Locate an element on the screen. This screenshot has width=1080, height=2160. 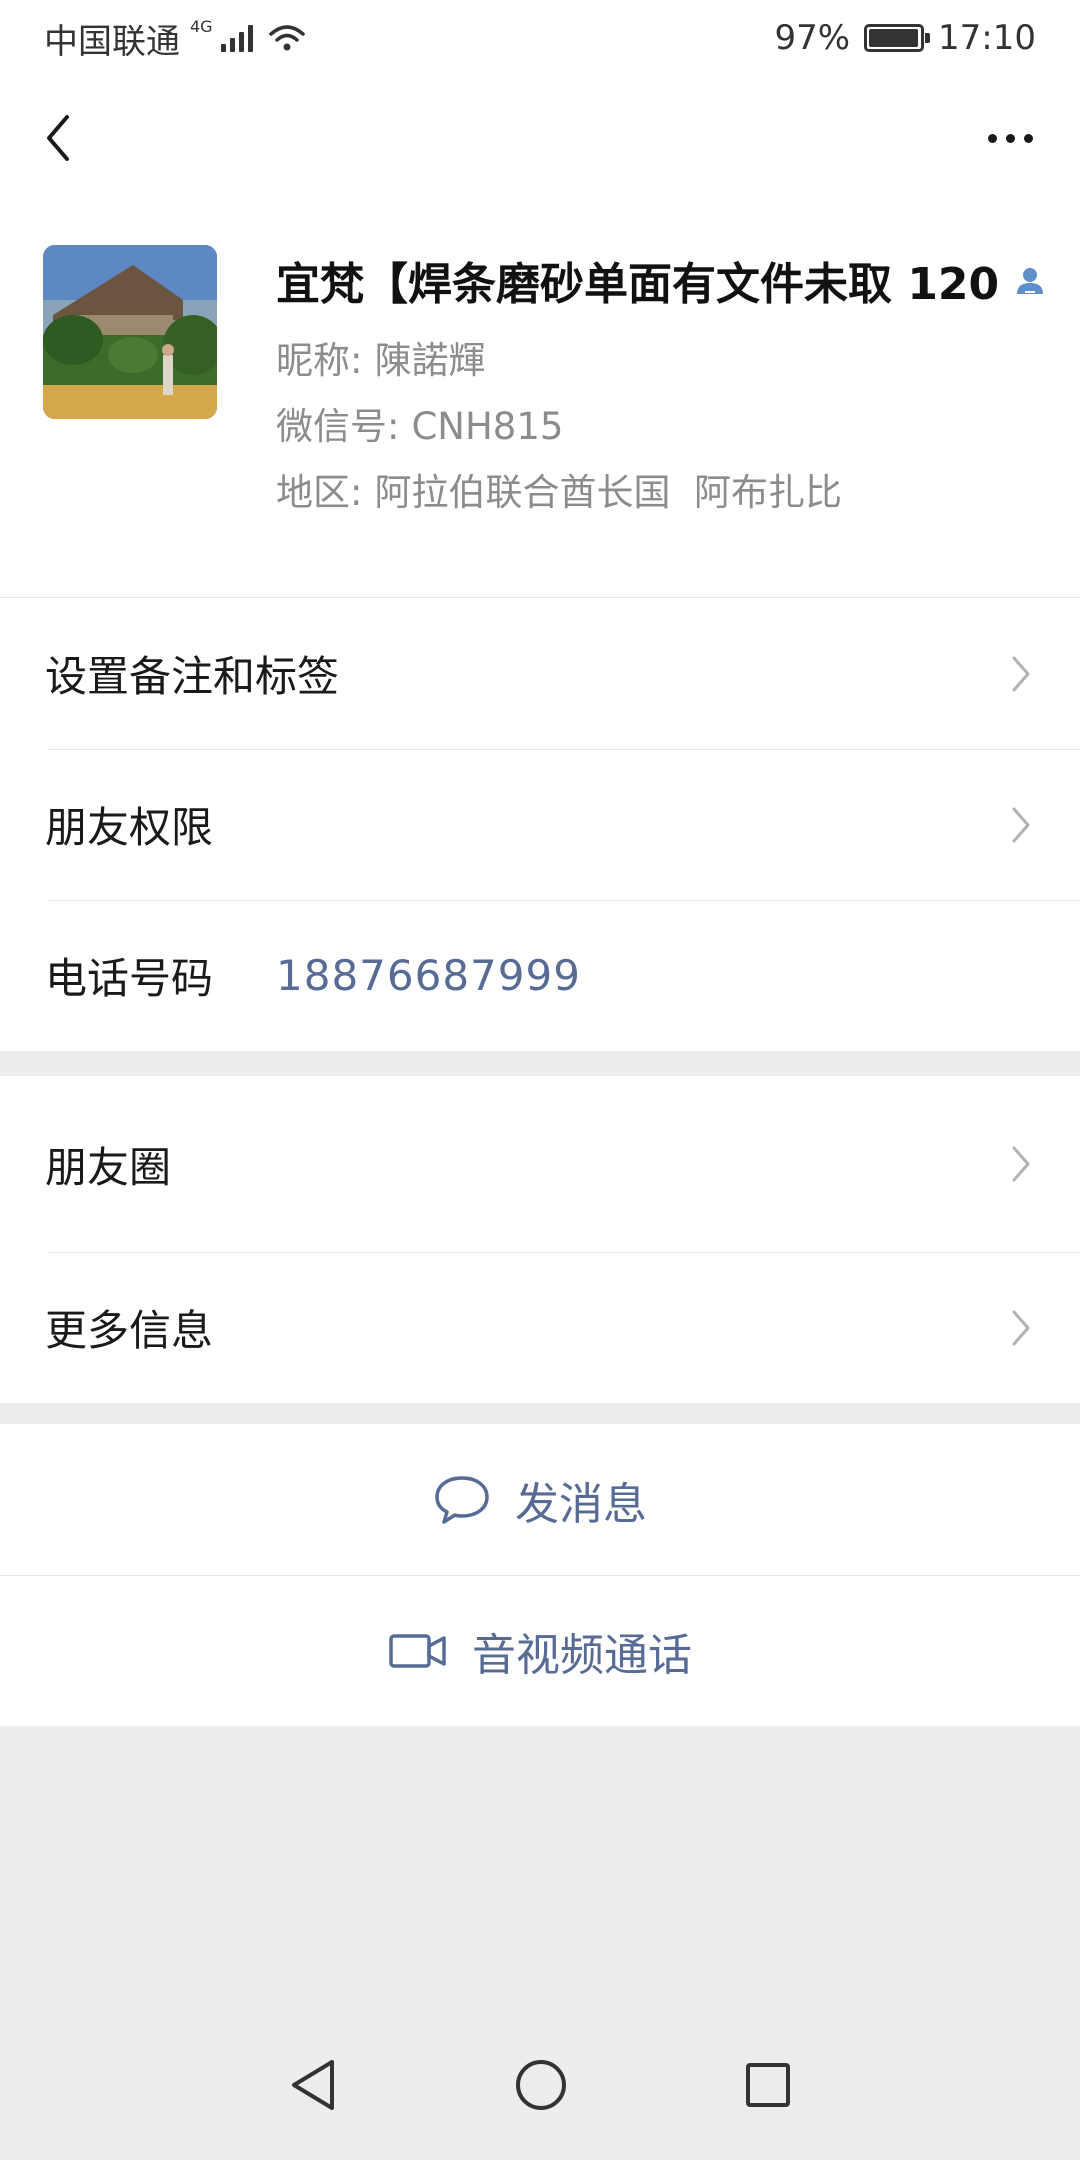
avatar-image is located at coordinates (130, 332).